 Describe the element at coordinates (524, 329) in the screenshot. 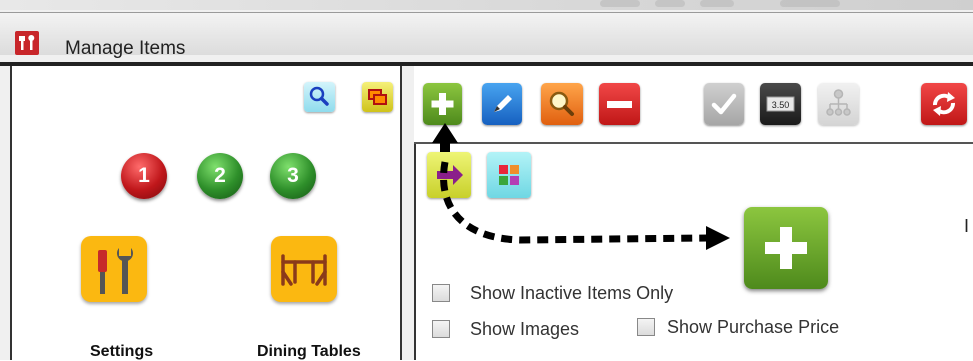

I see `show-images-label: Show Images` at that location.